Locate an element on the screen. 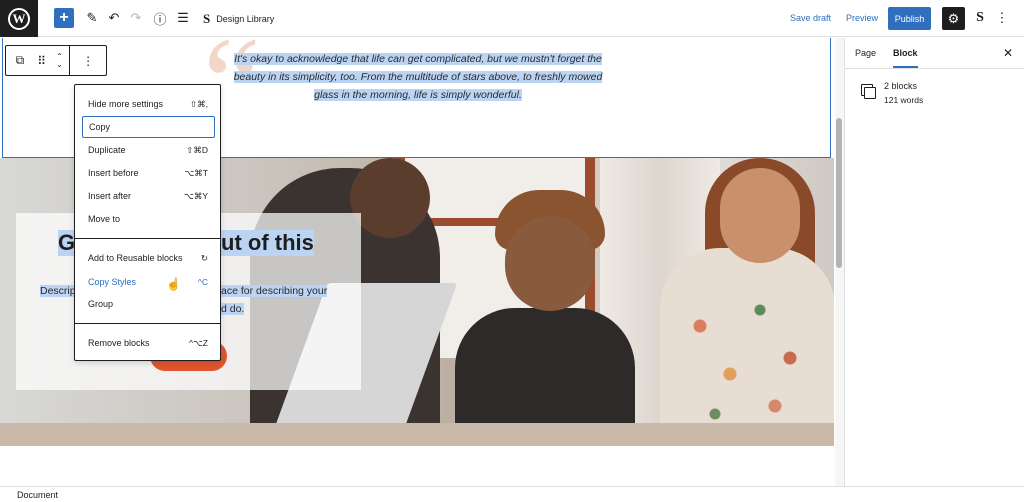  list-view-button: ☰ is located at coordinates (183, 18).